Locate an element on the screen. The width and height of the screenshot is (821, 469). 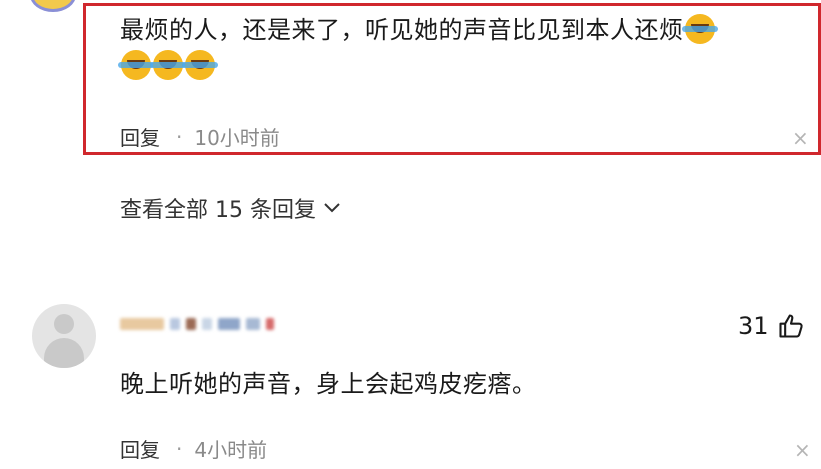
comment-meta: 回复 · 4小时前 is located at coordinates (193, 448).